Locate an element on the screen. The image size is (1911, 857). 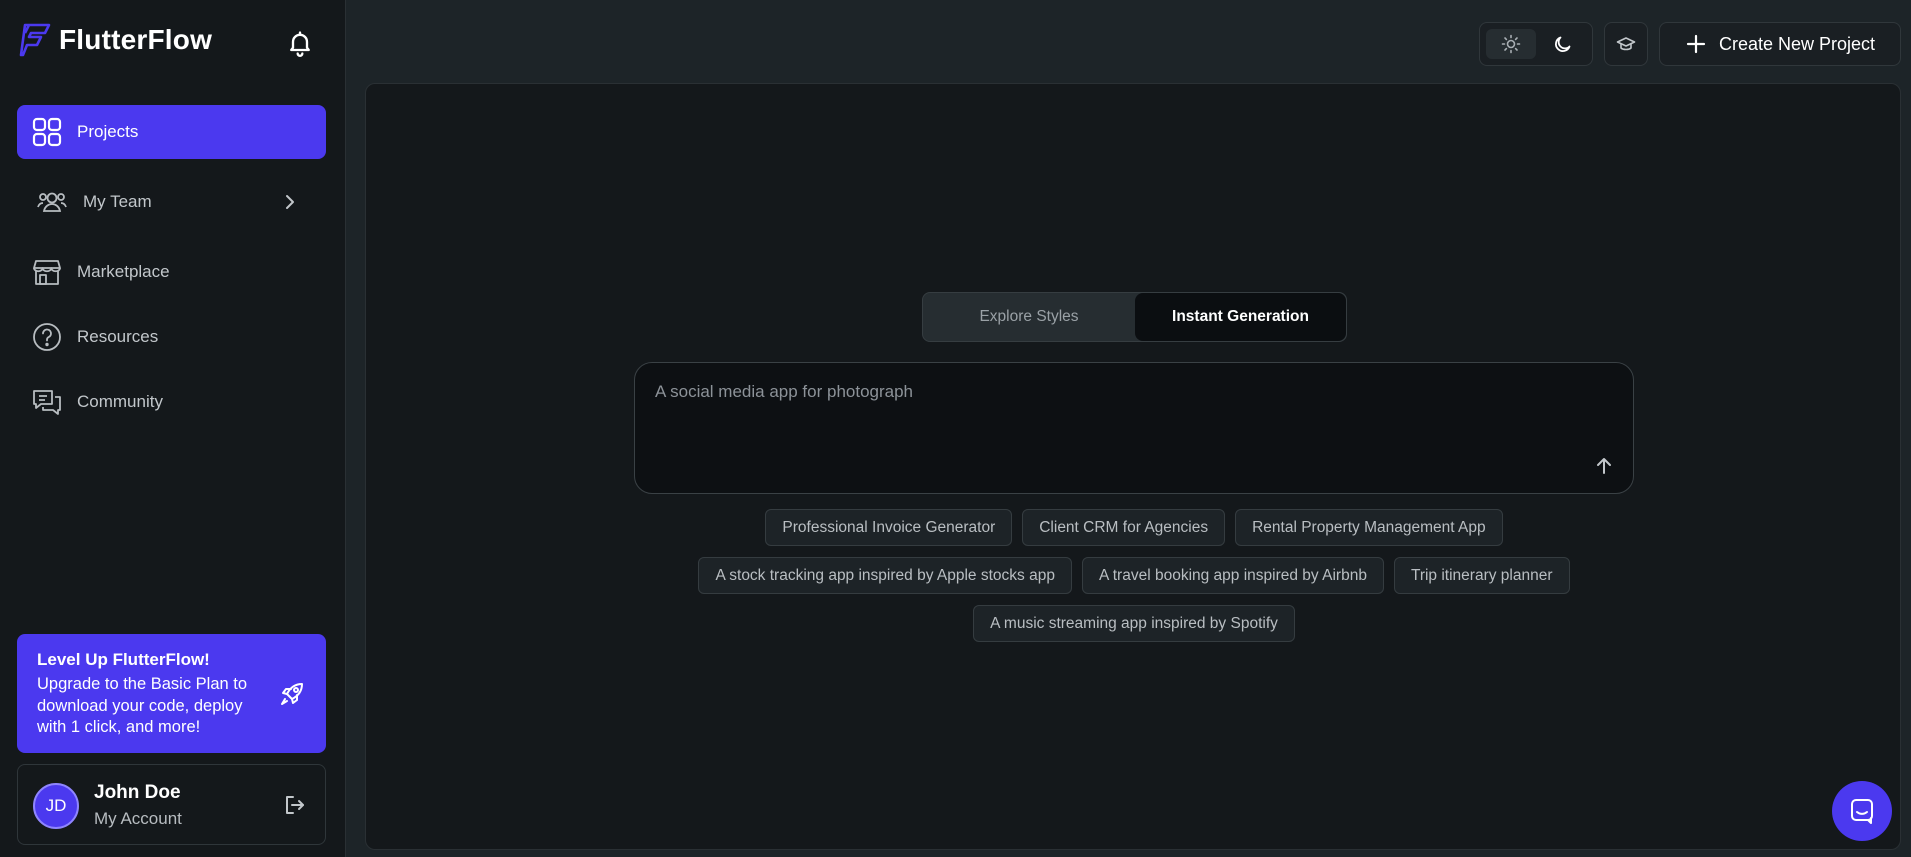
learn-button is located at coordinates (1626, 44).